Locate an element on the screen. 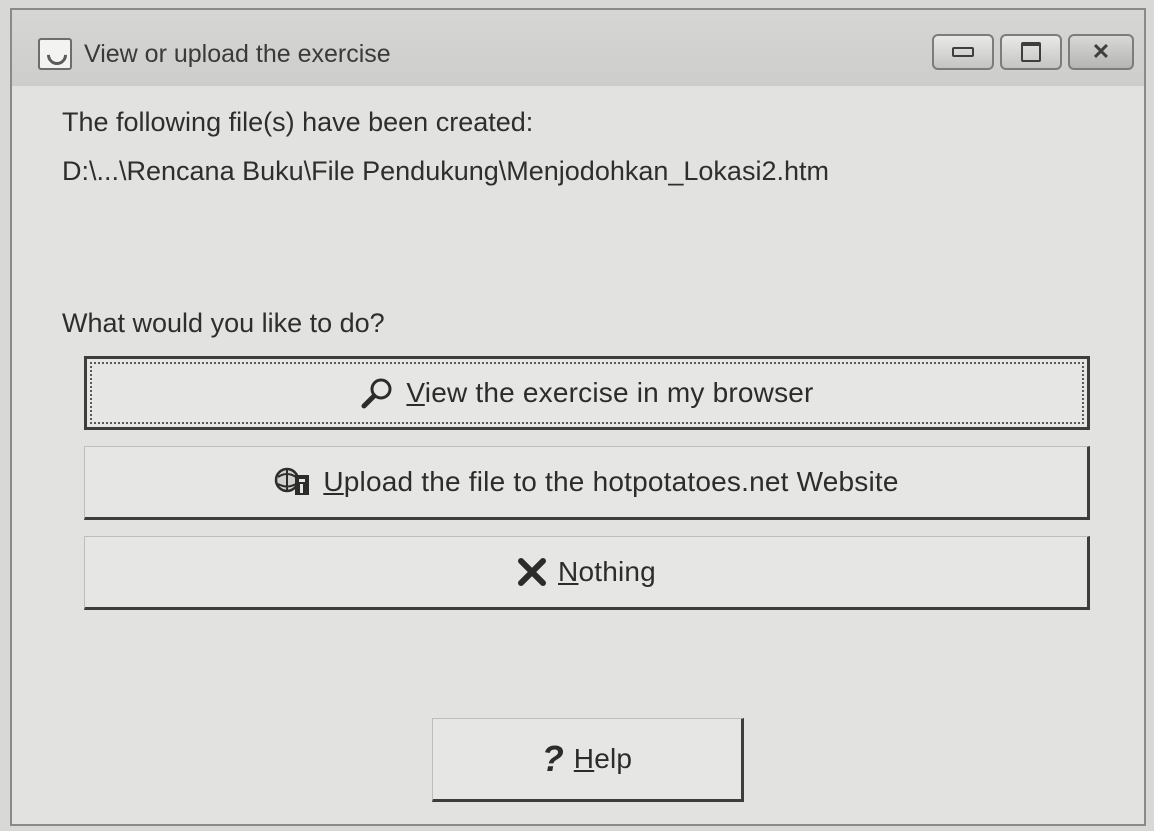 The width and height of the screenshot is (1154, 831). view-in-browser-button: View the exercise in my browser is located at coordinates (587, 393).